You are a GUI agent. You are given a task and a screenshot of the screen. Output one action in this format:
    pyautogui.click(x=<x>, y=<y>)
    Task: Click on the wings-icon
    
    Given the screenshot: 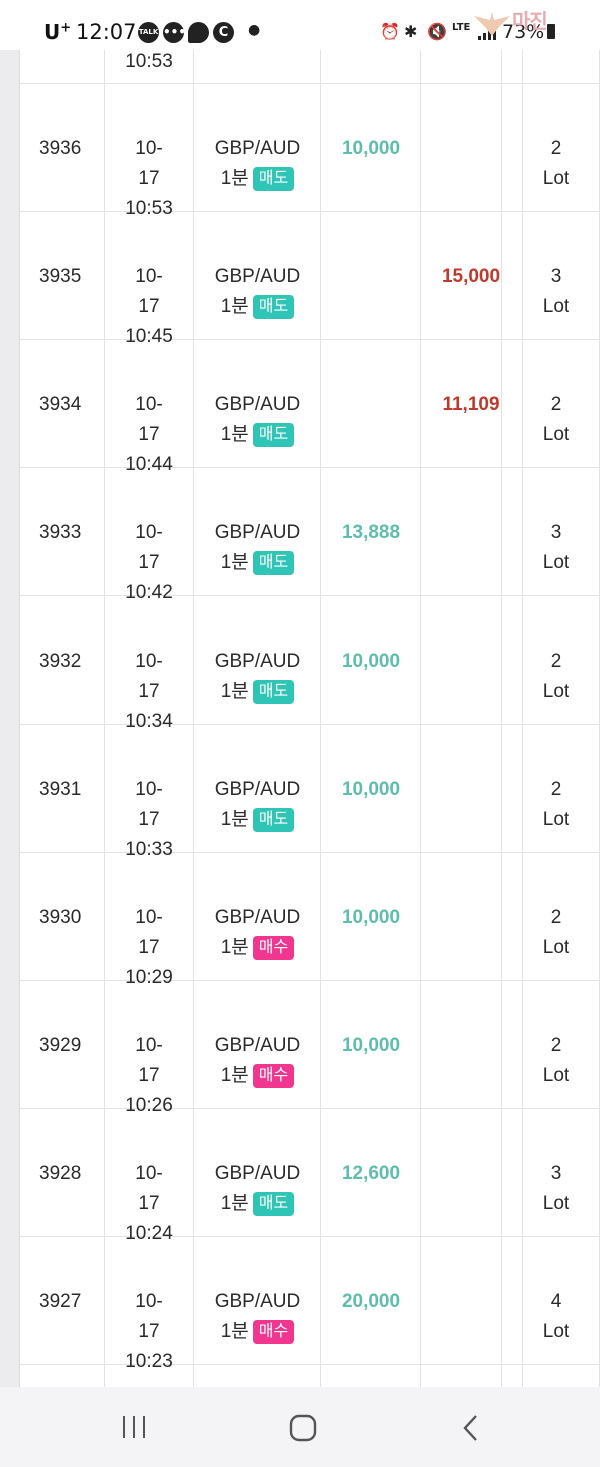 What is the action you would take?
    pyautogui.click(x=492, y=24)
    